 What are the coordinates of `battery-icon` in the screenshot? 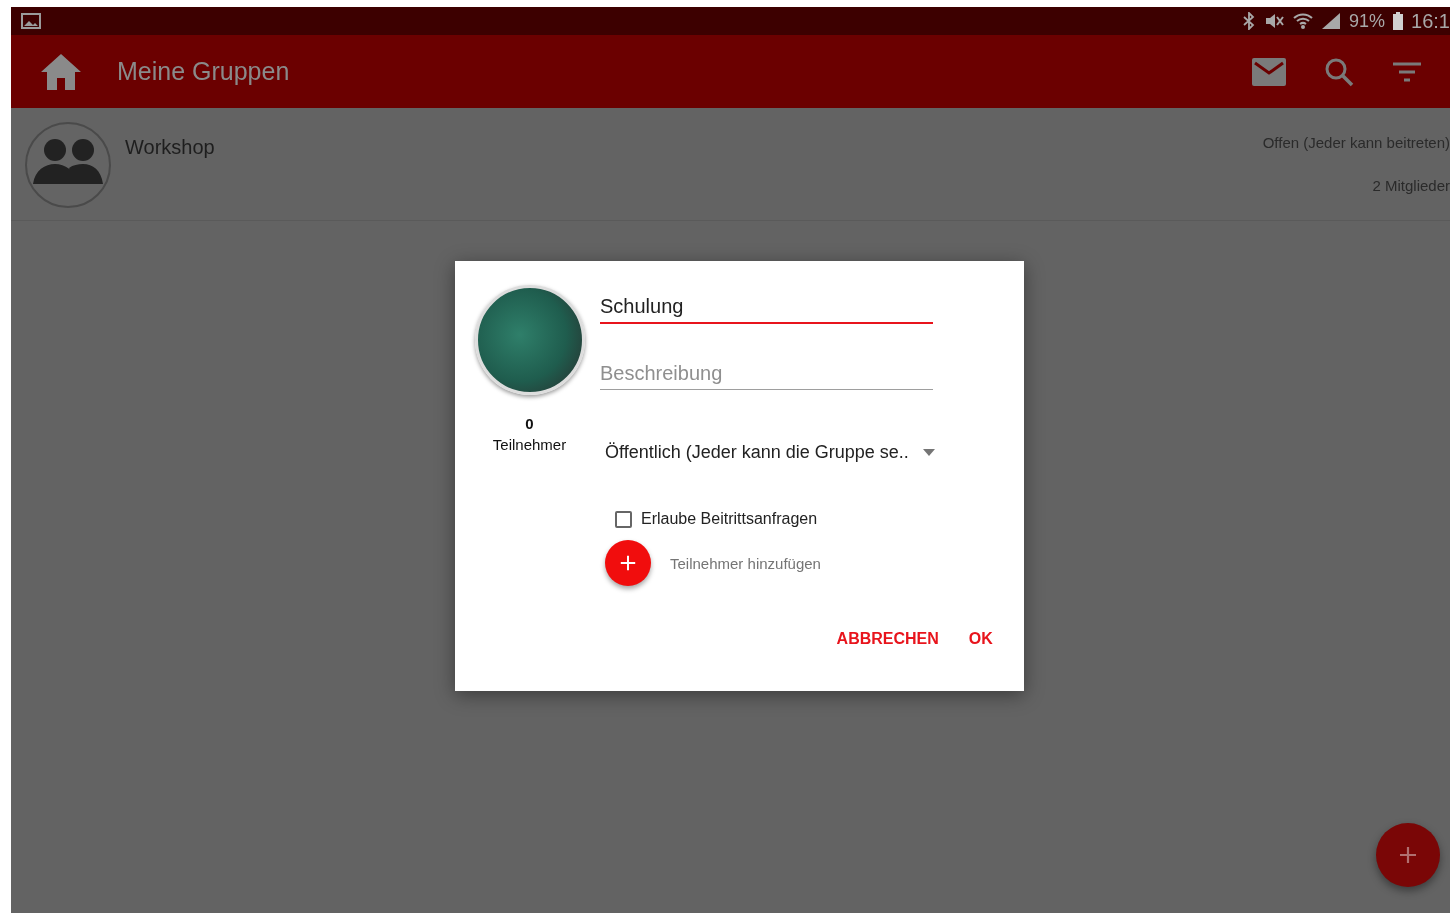 It's located at (1398, 21).